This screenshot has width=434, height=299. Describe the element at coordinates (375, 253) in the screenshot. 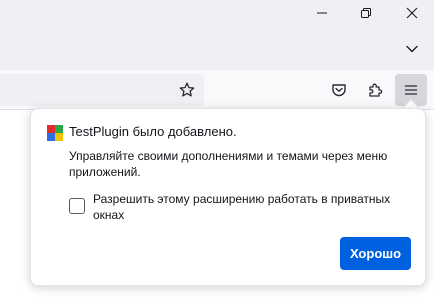

I see `ok-button: Хорошо` at that location.